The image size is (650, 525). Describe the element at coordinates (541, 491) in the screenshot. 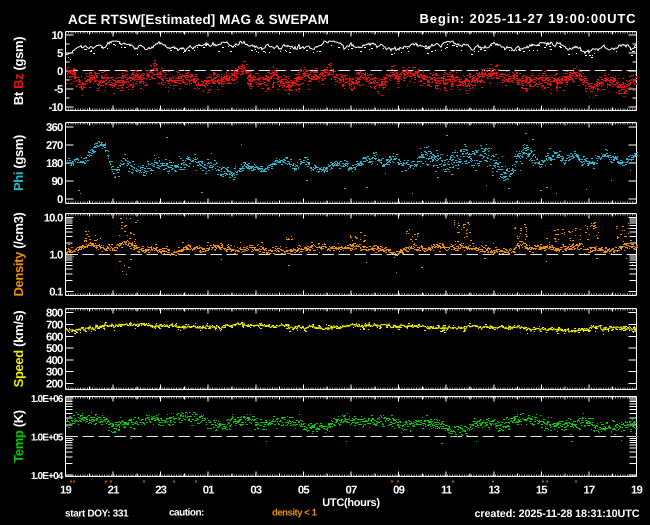

I see `svg-text: 15` at that location.